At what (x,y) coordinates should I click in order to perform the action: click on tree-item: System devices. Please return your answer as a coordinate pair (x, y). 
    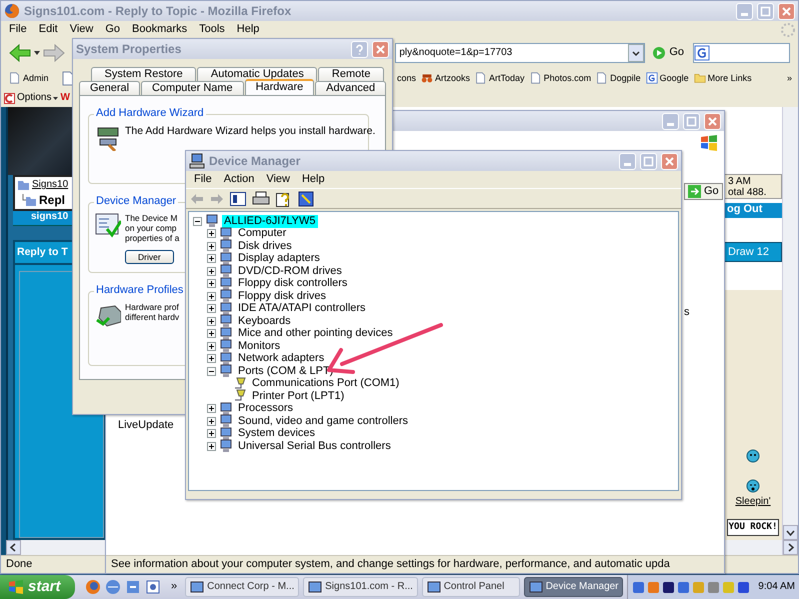
    Looking at the image, I should click on (277, 433).